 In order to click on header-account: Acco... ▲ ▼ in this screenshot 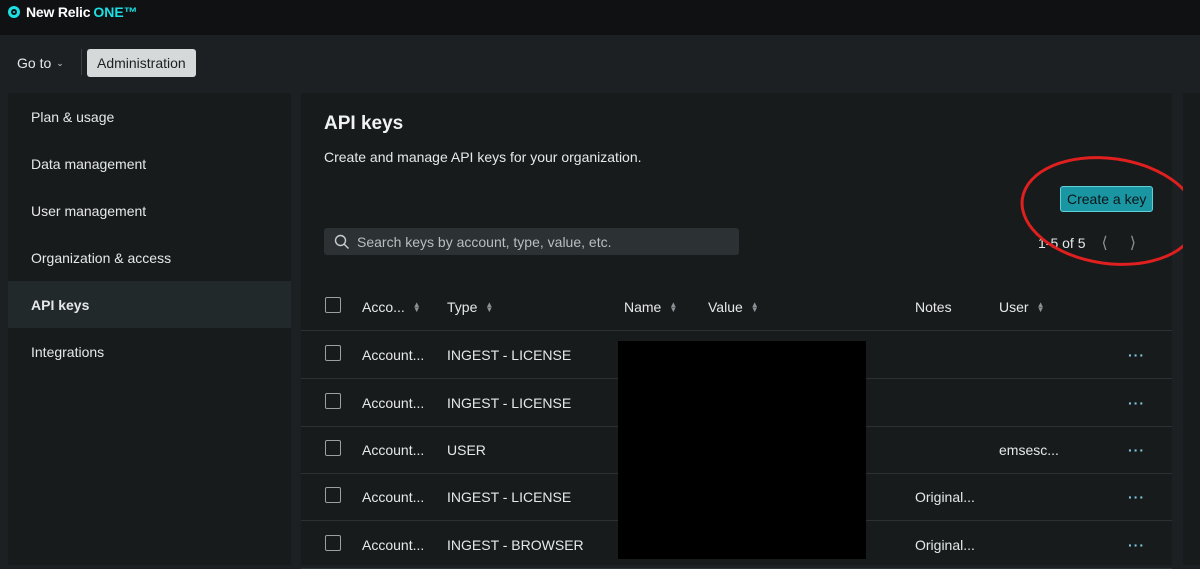, I will do `click(391, 306)`.